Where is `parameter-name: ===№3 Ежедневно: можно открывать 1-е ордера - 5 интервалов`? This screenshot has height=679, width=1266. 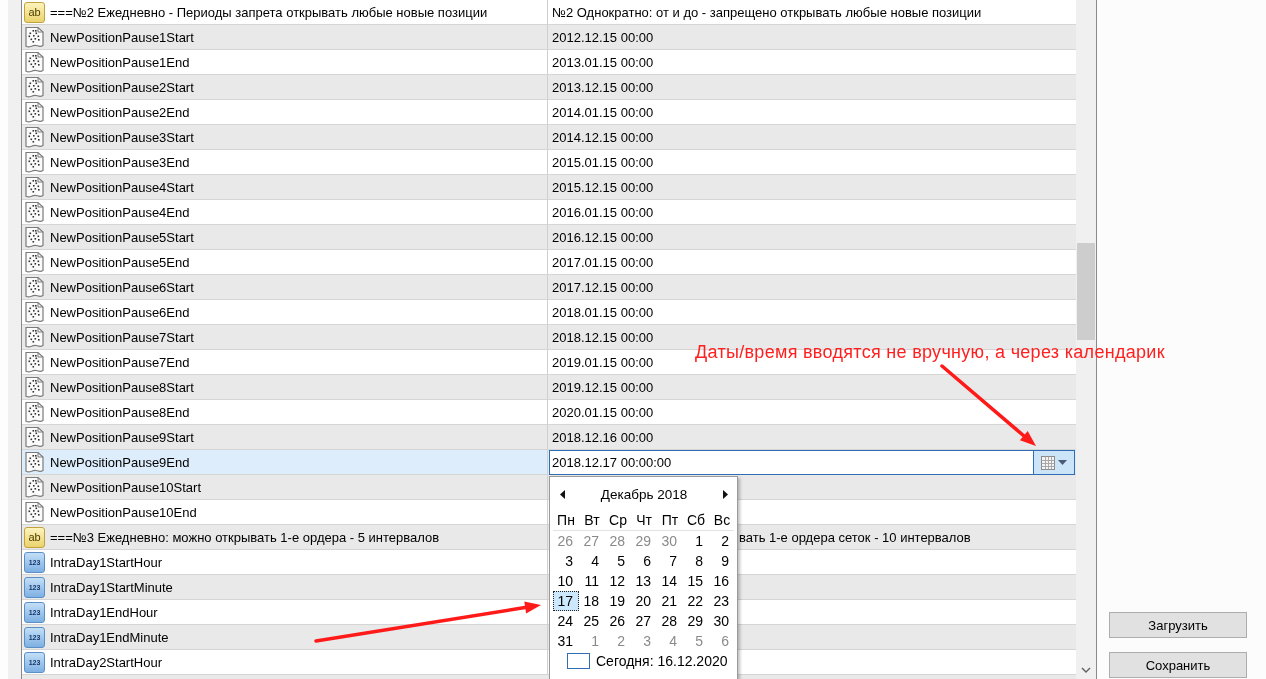 parameter-name: ===№3 Ежедневно: можно открывать 1-е ордера - 5 интервалов is located at coordinates (245, 537).